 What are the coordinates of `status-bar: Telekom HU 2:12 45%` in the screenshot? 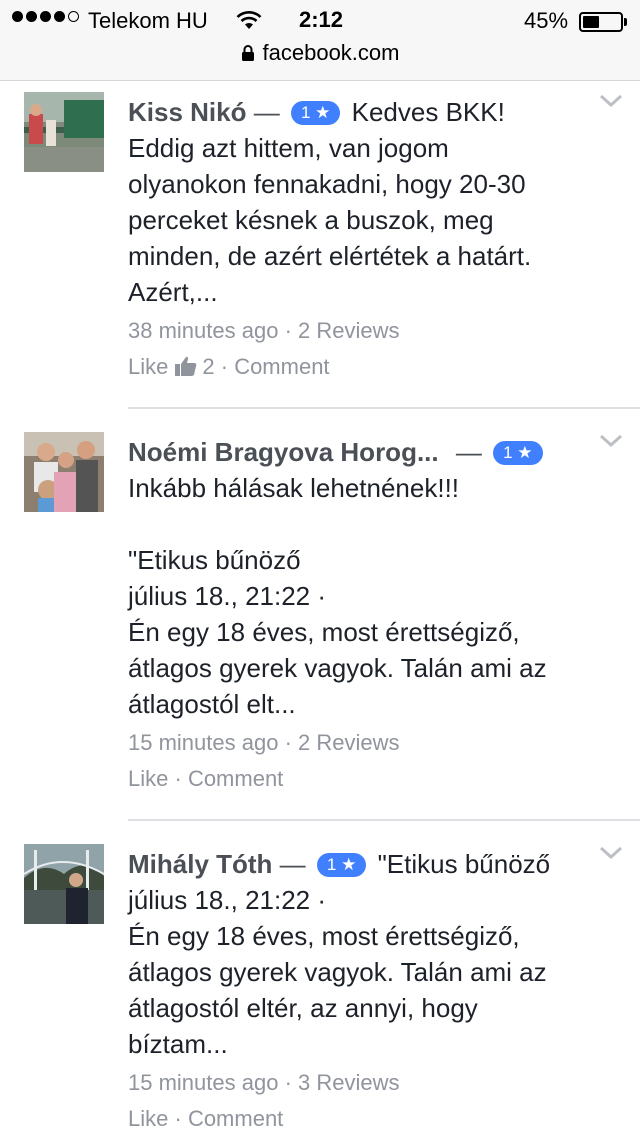 It's located at (320, 22).